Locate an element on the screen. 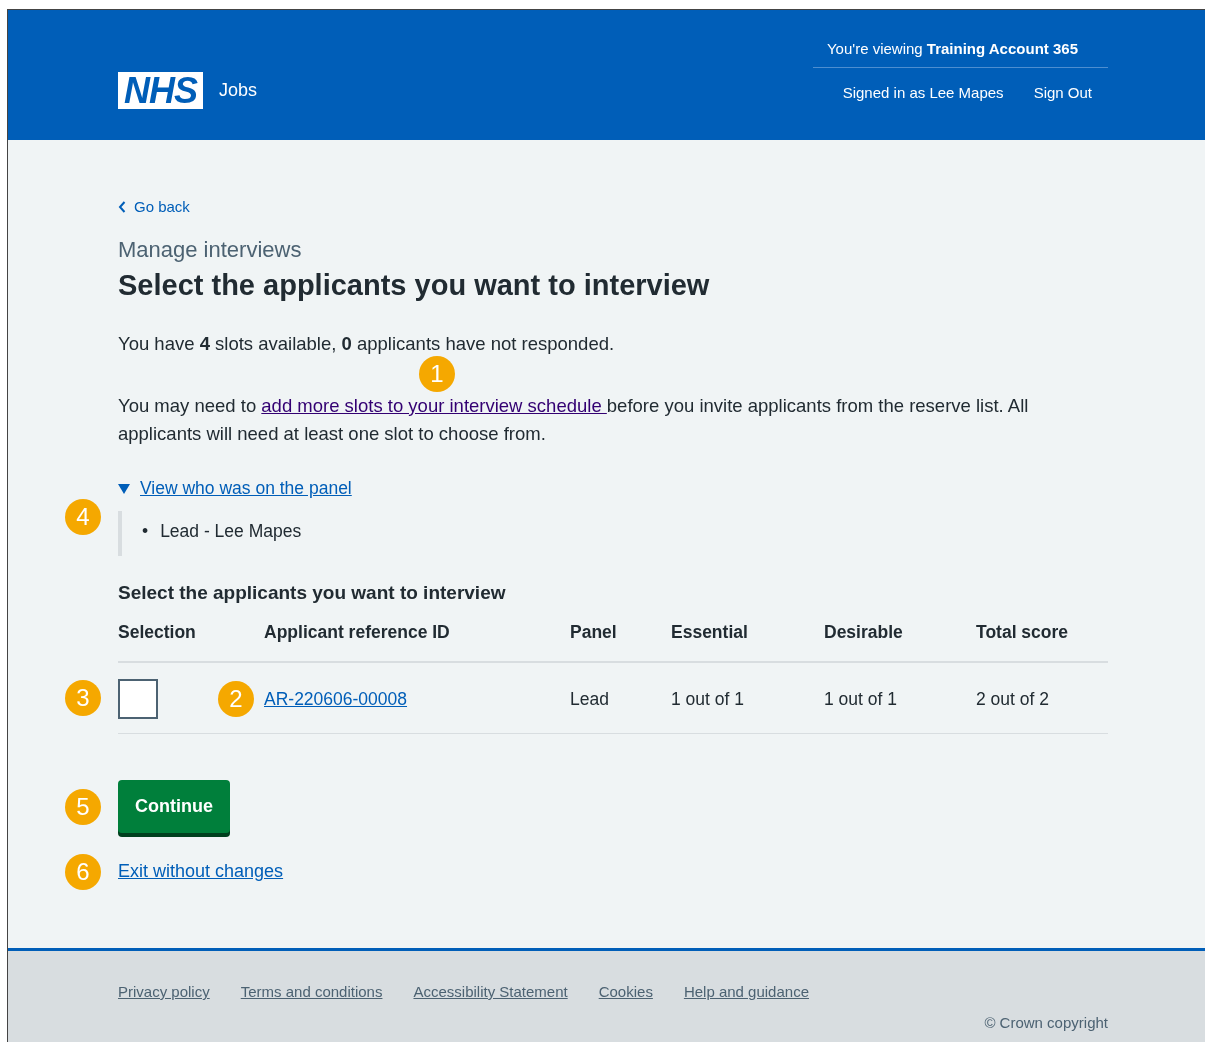 Image resolution: width=1205 pixels, height=1042 pixels. footer-link: Help and guidance is located at coordinates (746, 991).